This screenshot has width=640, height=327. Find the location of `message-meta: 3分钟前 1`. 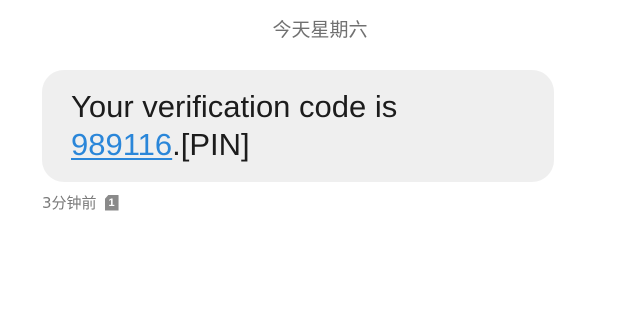

message-meta: 3分钟前 1 is located at coordinates (80, 202).